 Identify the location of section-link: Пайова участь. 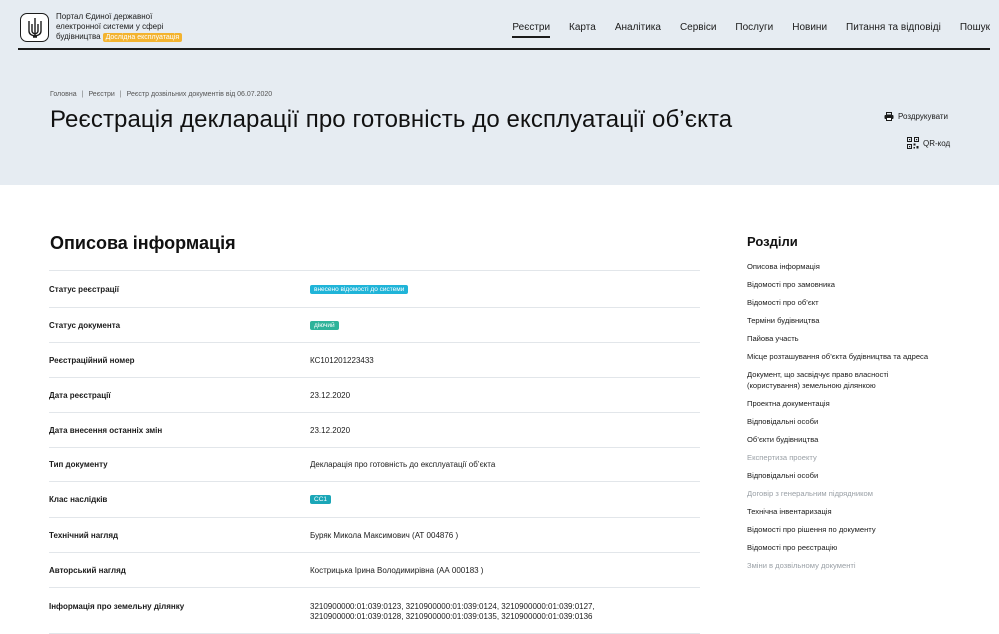
(867, 338).